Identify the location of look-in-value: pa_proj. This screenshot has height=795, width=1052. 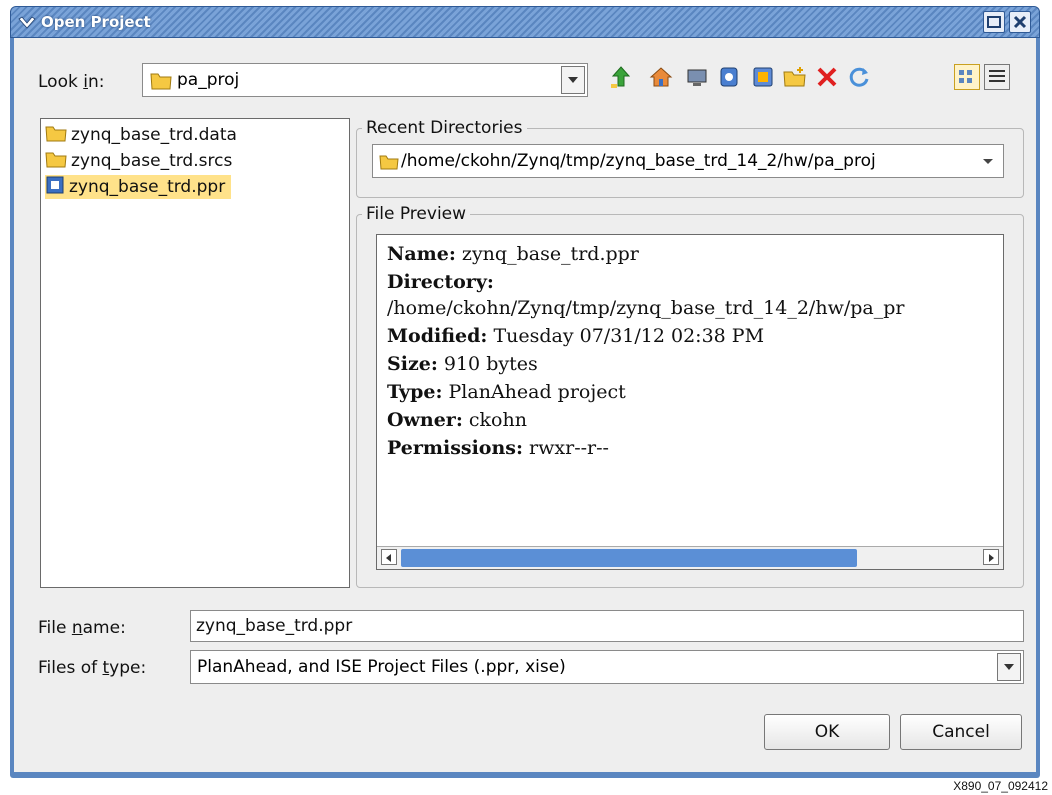
(208, 80).